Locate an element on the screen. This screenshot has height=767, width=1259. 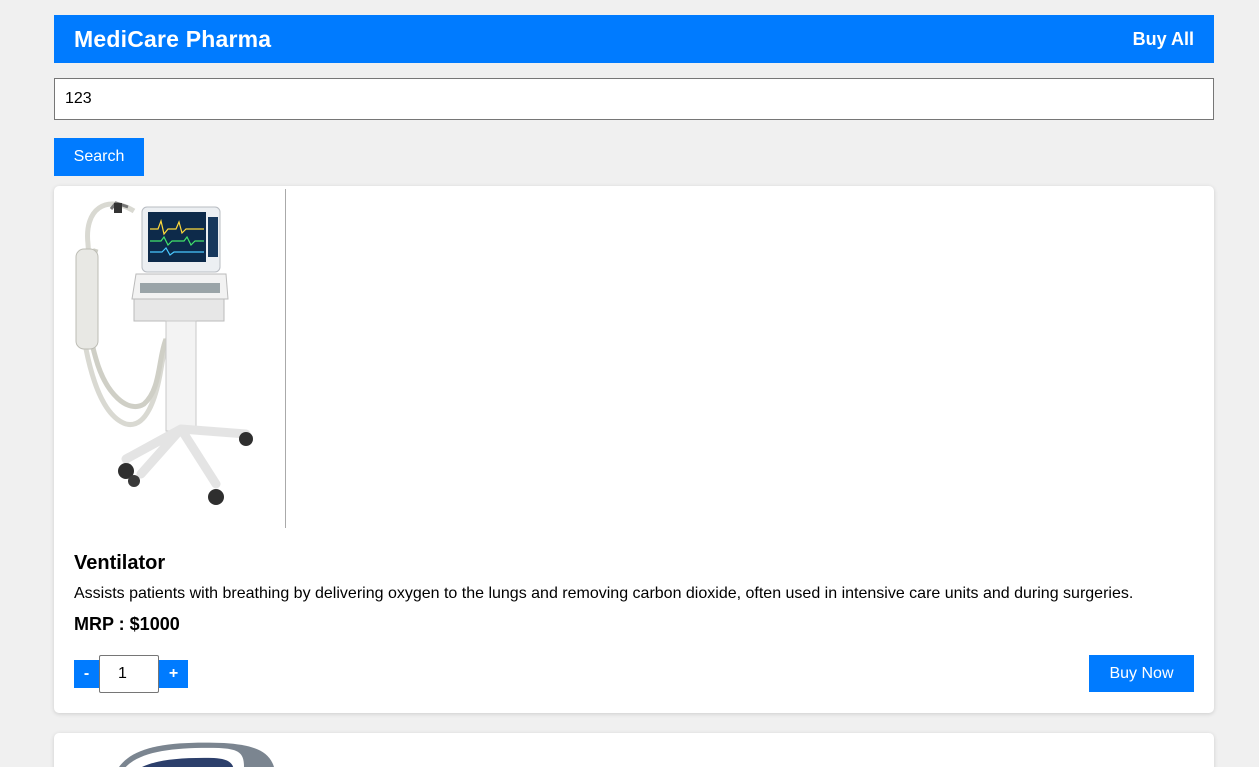
blood-pressure-monitor-image is located at coordinates (194, 752).